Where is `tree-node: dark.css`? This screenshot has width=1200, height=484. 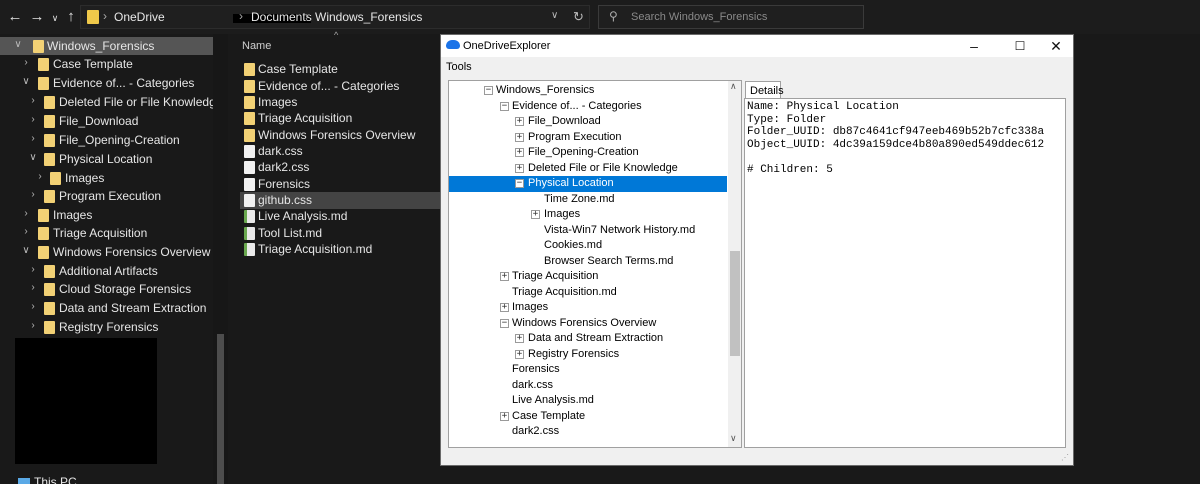
tree-node: dark.css is located at coordinates (588, 386).